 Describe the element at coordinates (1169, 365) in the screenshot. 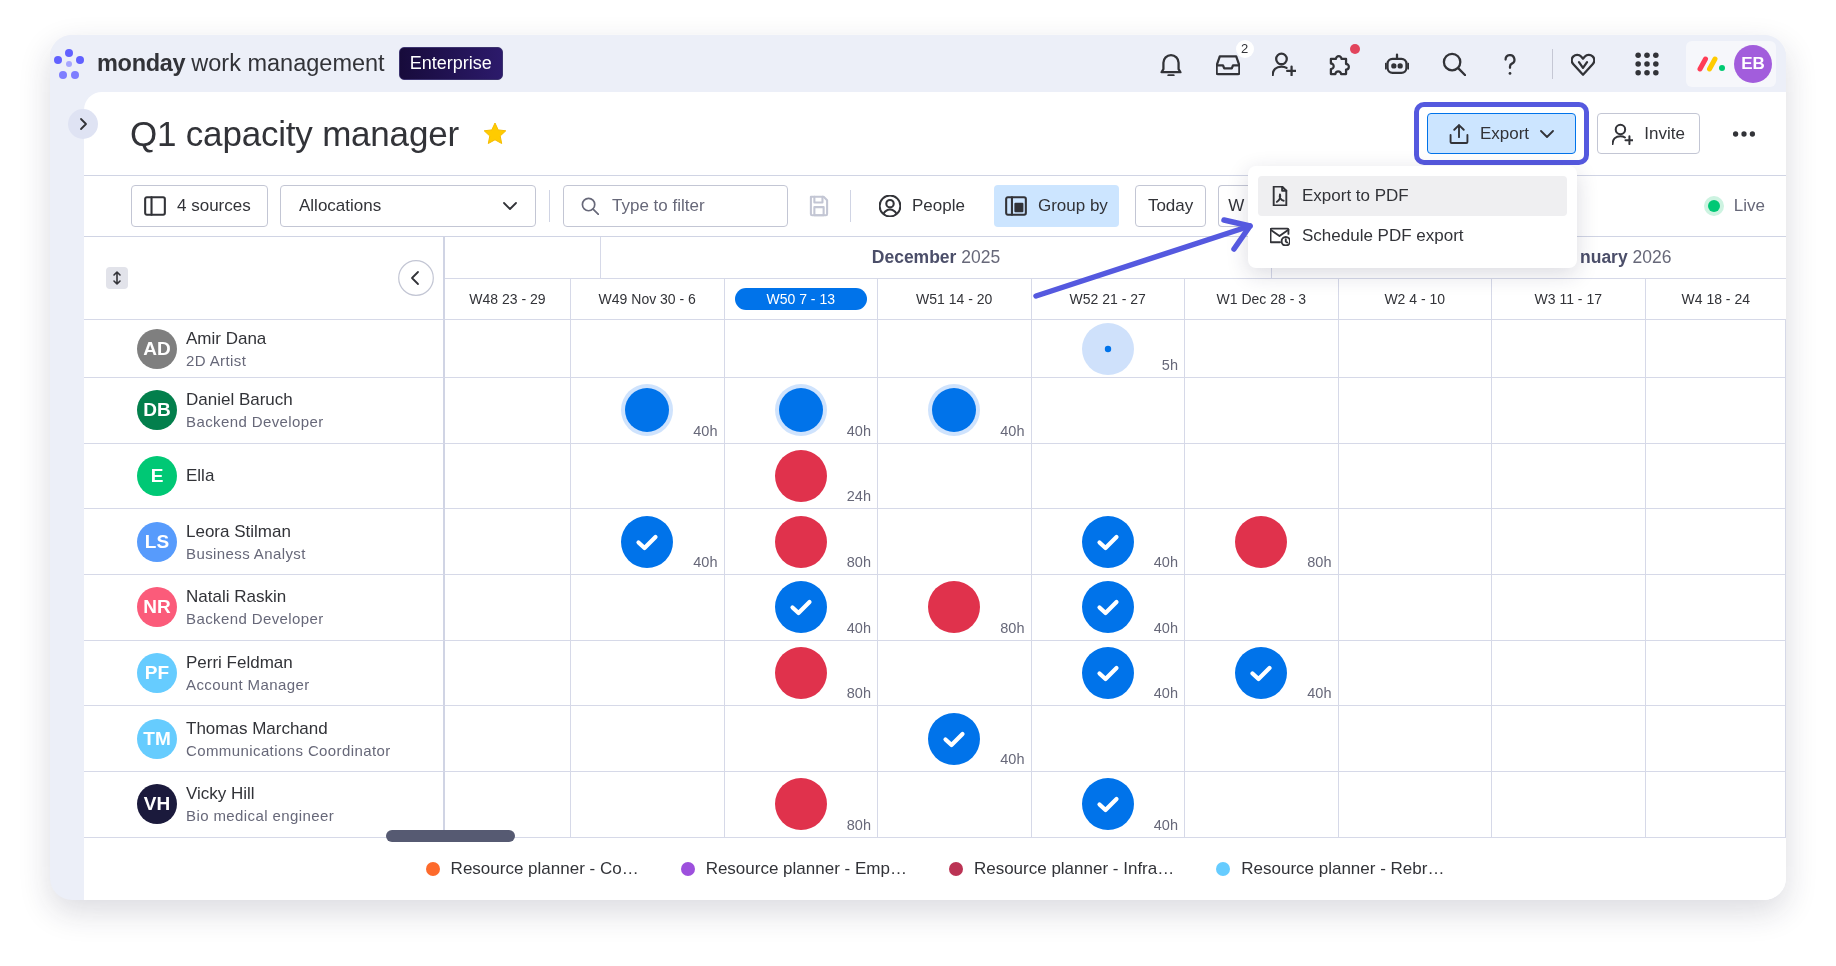

I see `hours-label: 5h` at that location.